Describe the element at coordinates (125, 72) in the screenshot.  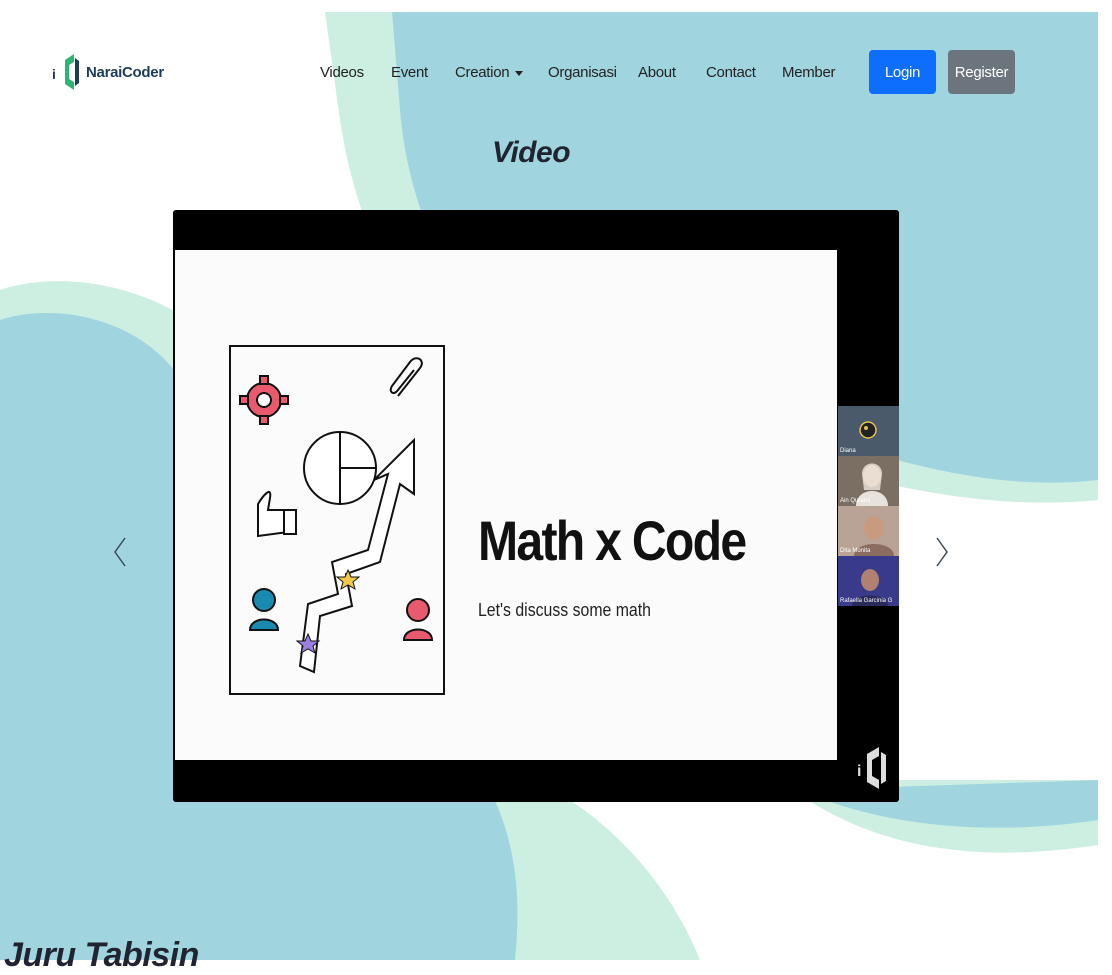
I see `brand-name: NaraiCoder` at that location.